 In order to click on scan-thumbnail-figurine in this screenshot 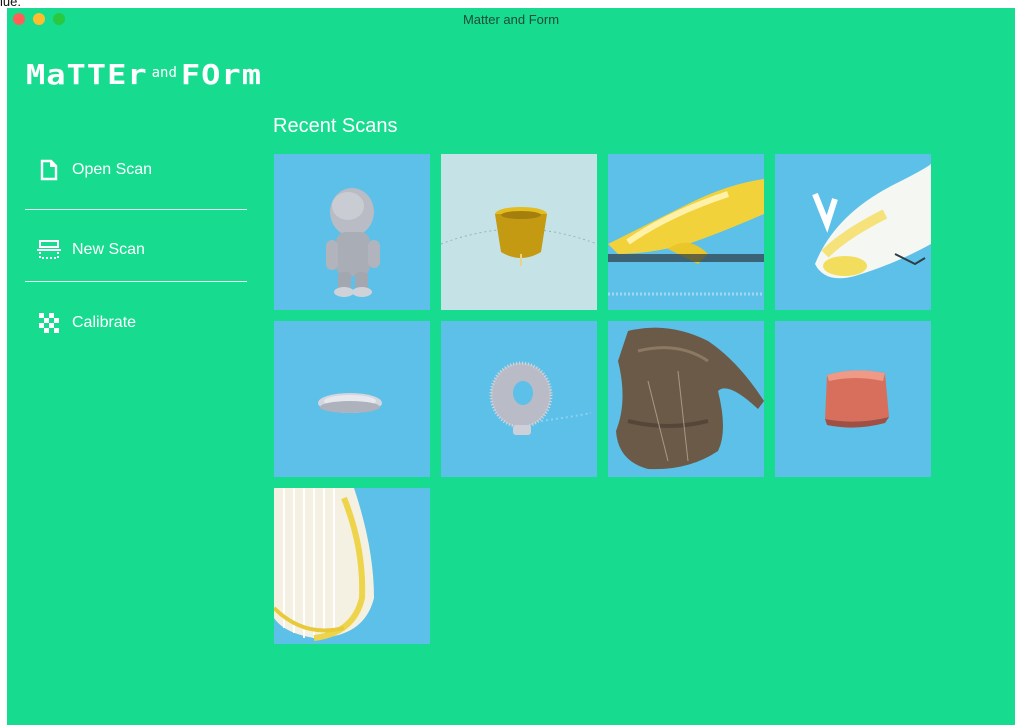, I will do `click(352, 232)`.